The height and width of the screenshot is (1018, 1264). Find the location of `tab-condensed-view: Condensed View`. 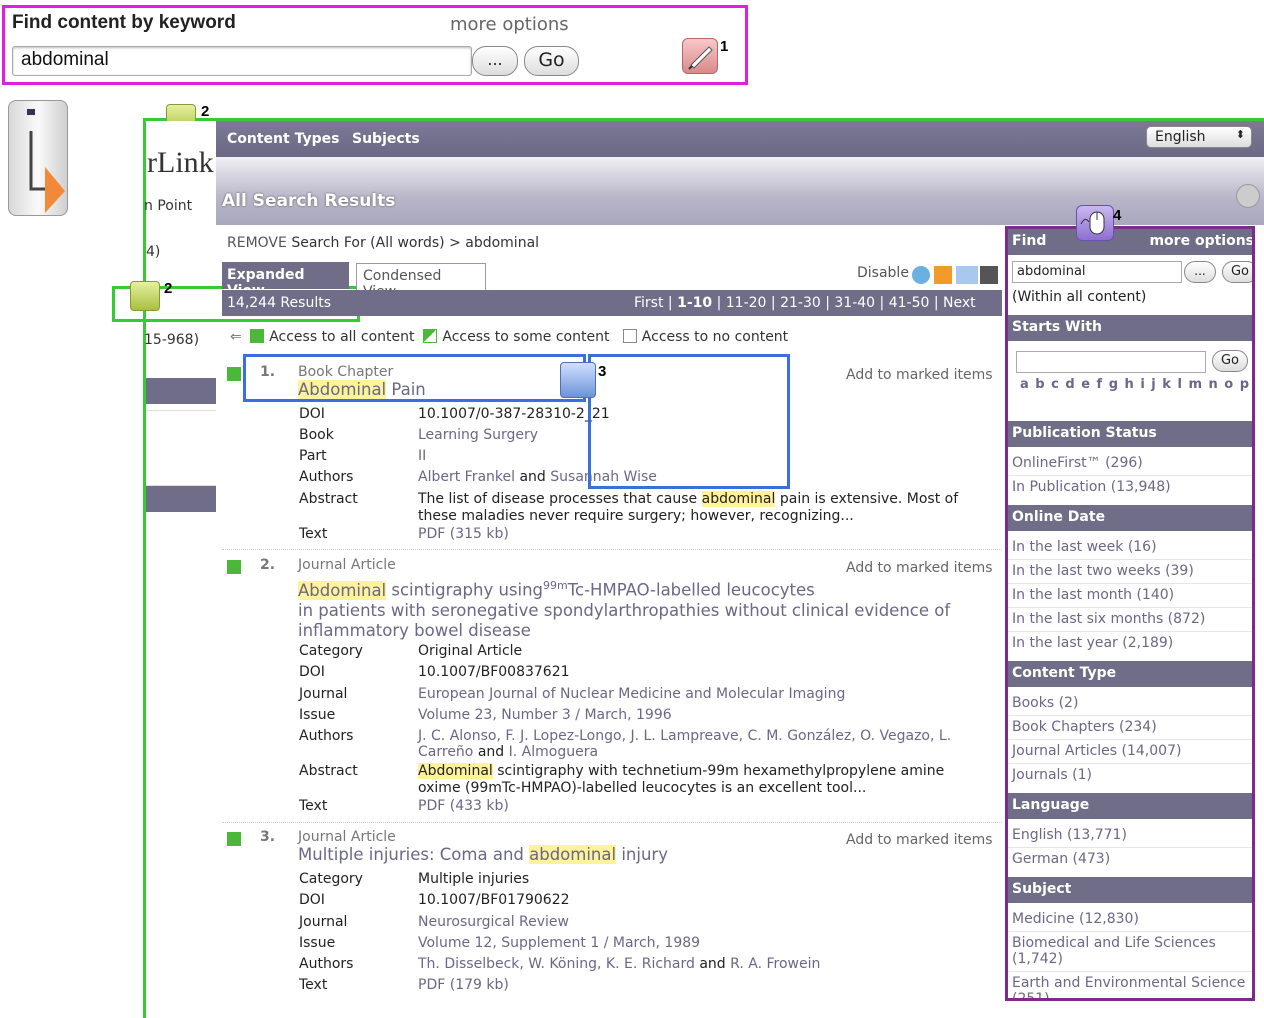

tab-condensed-view: Condensed View is located at coordinates (421, 281).